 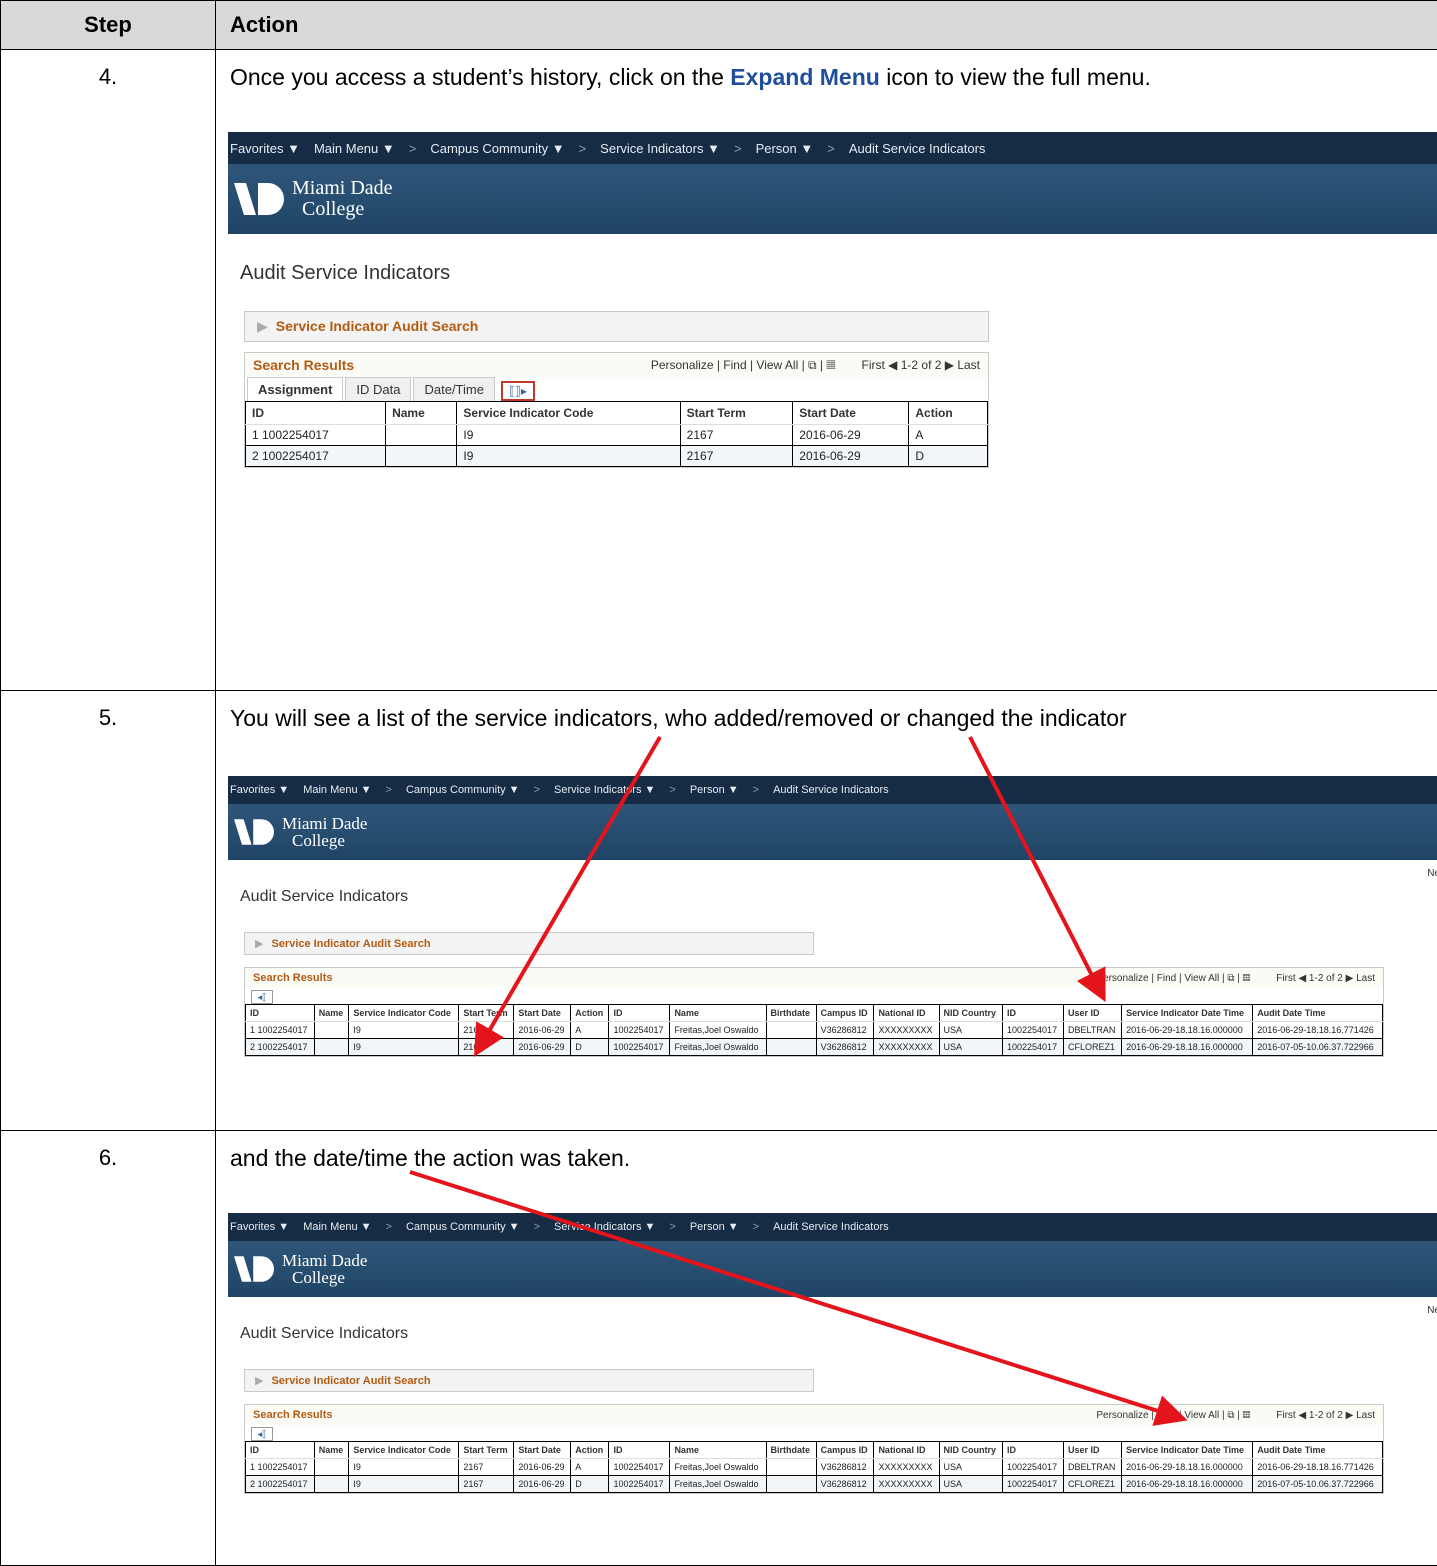 What do you see at coordinates (590, 1467) in the screenshot?
I see `table-cell: A` at bounding box center [590, 1467].